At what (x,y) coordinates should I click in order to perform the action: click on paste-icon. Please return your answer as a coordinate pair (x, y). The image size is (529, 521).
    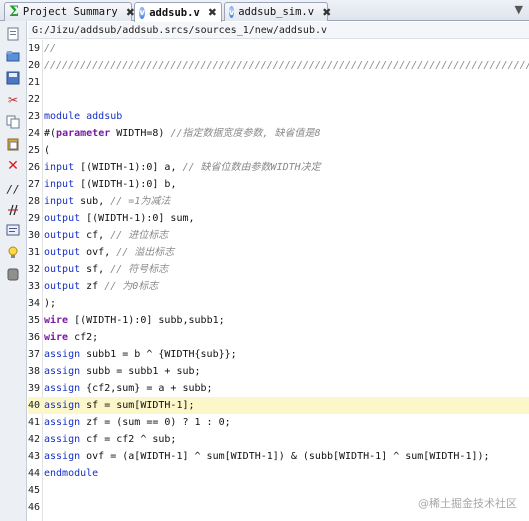
    Looking at the image, I should click on (13, 144).